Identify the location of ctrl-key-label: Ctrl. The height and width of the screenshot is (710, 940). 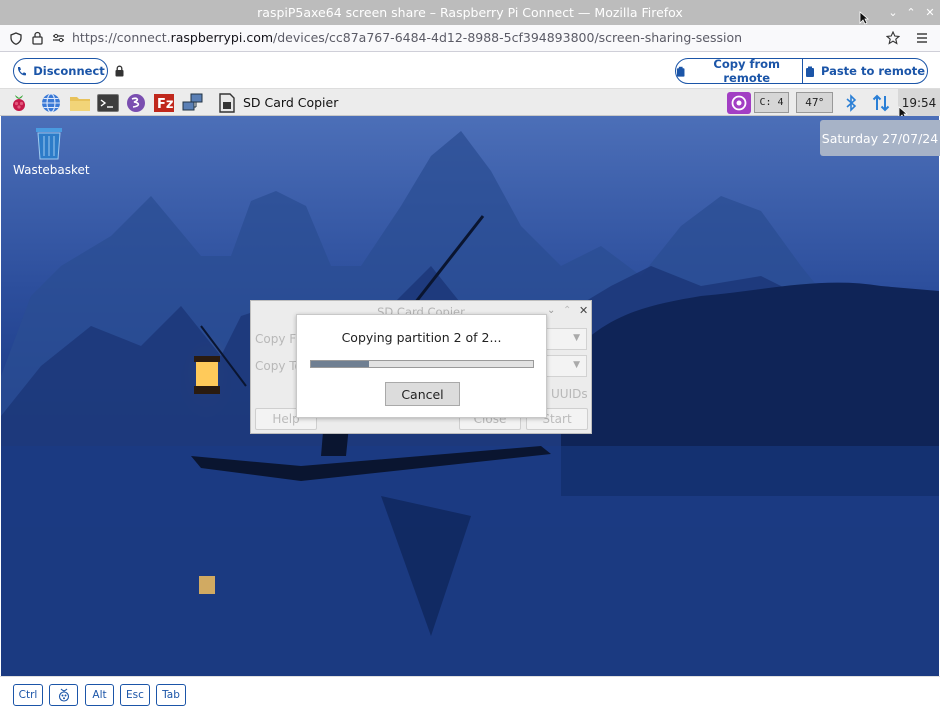
(28, 695).